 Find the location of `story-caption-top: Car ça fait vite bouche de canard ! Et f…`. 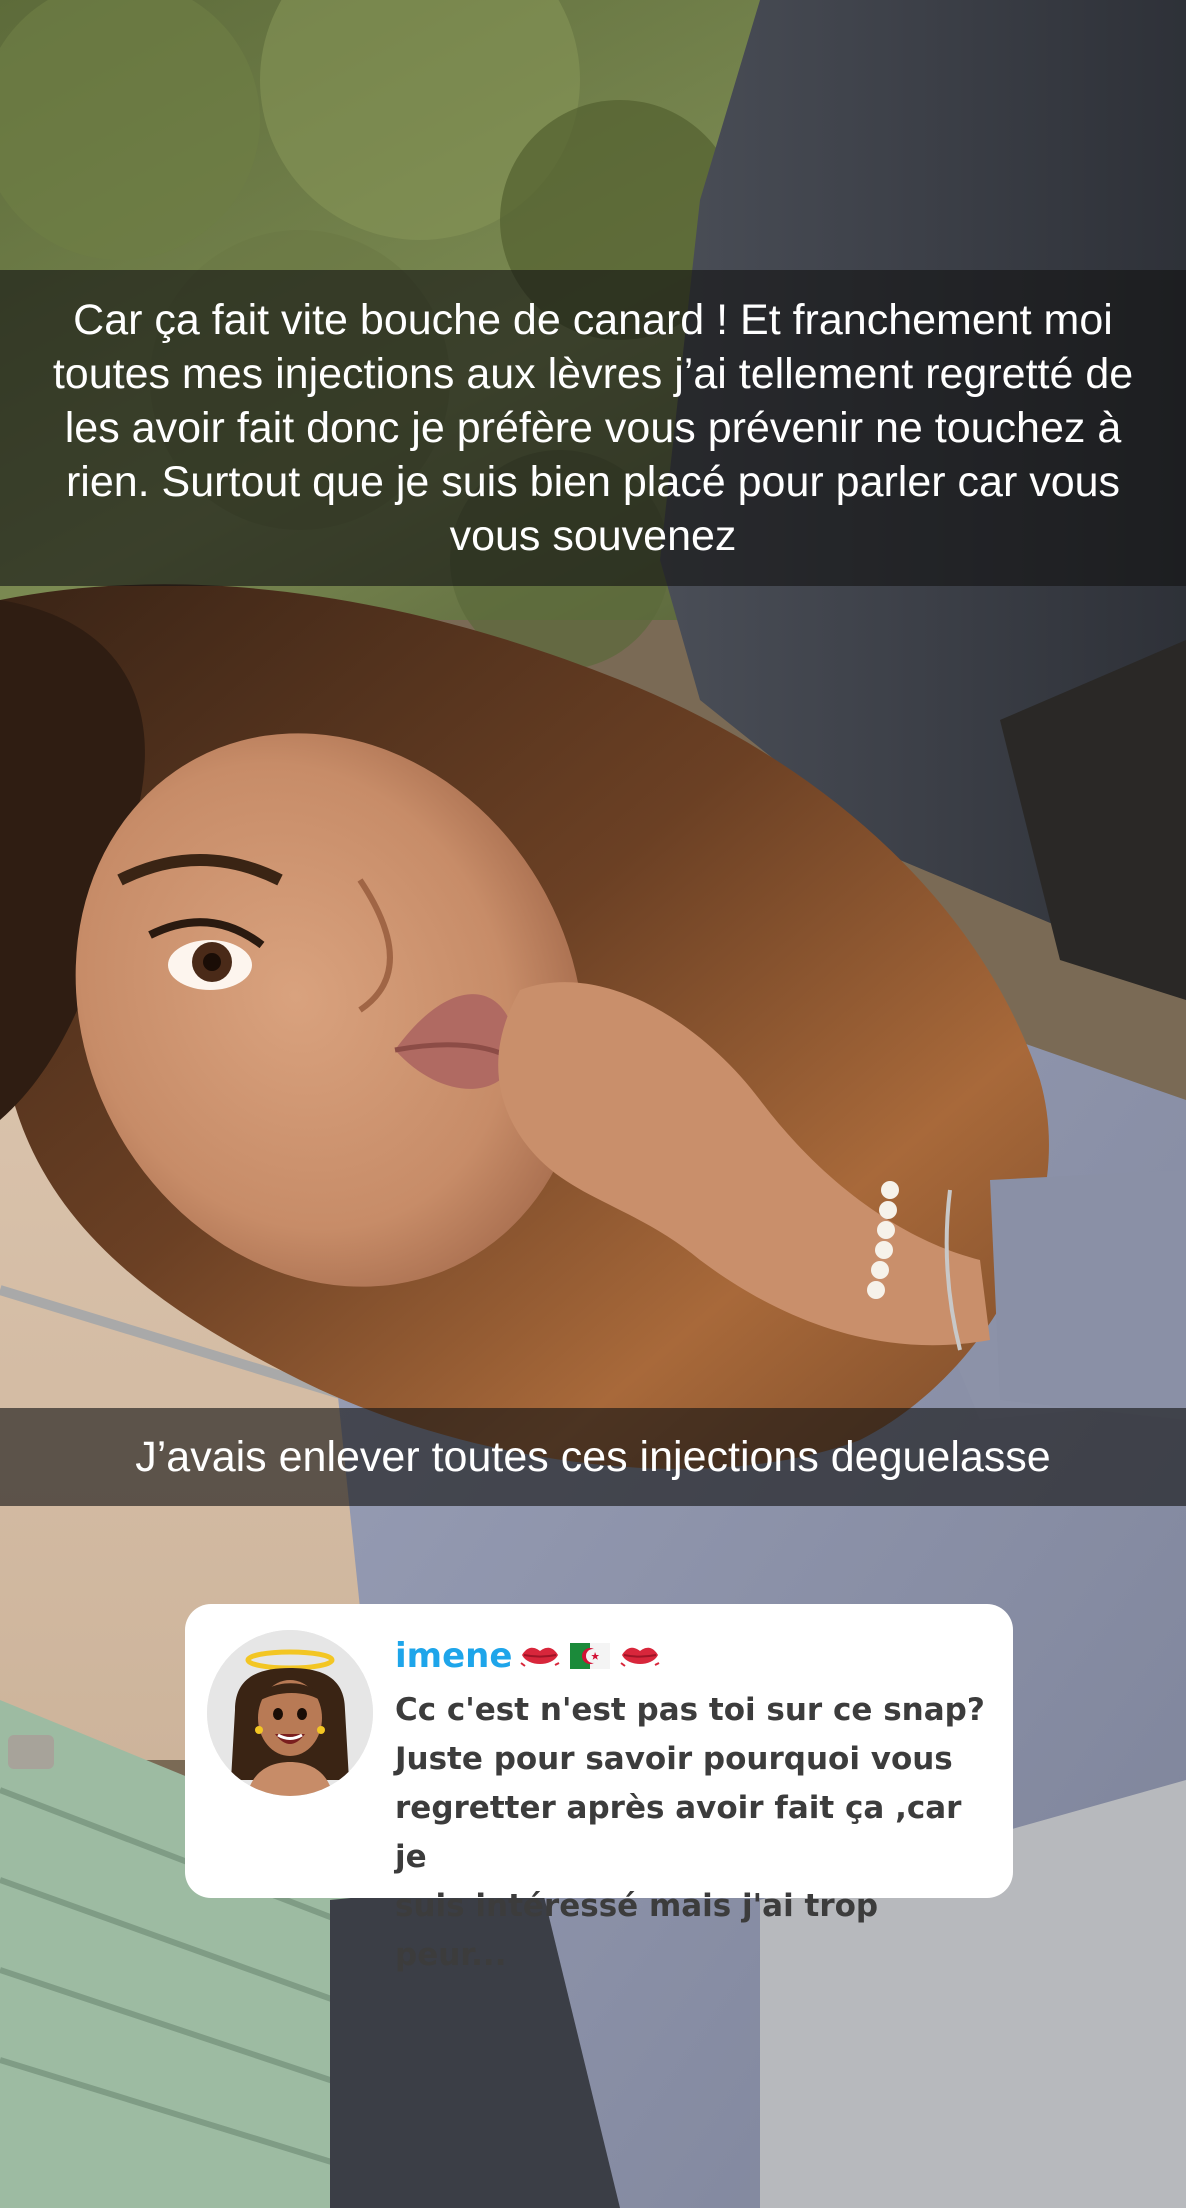

story-caption-top: Car ça fait vite bouche de canard ! Et f… is located at coordinates (593, 428).